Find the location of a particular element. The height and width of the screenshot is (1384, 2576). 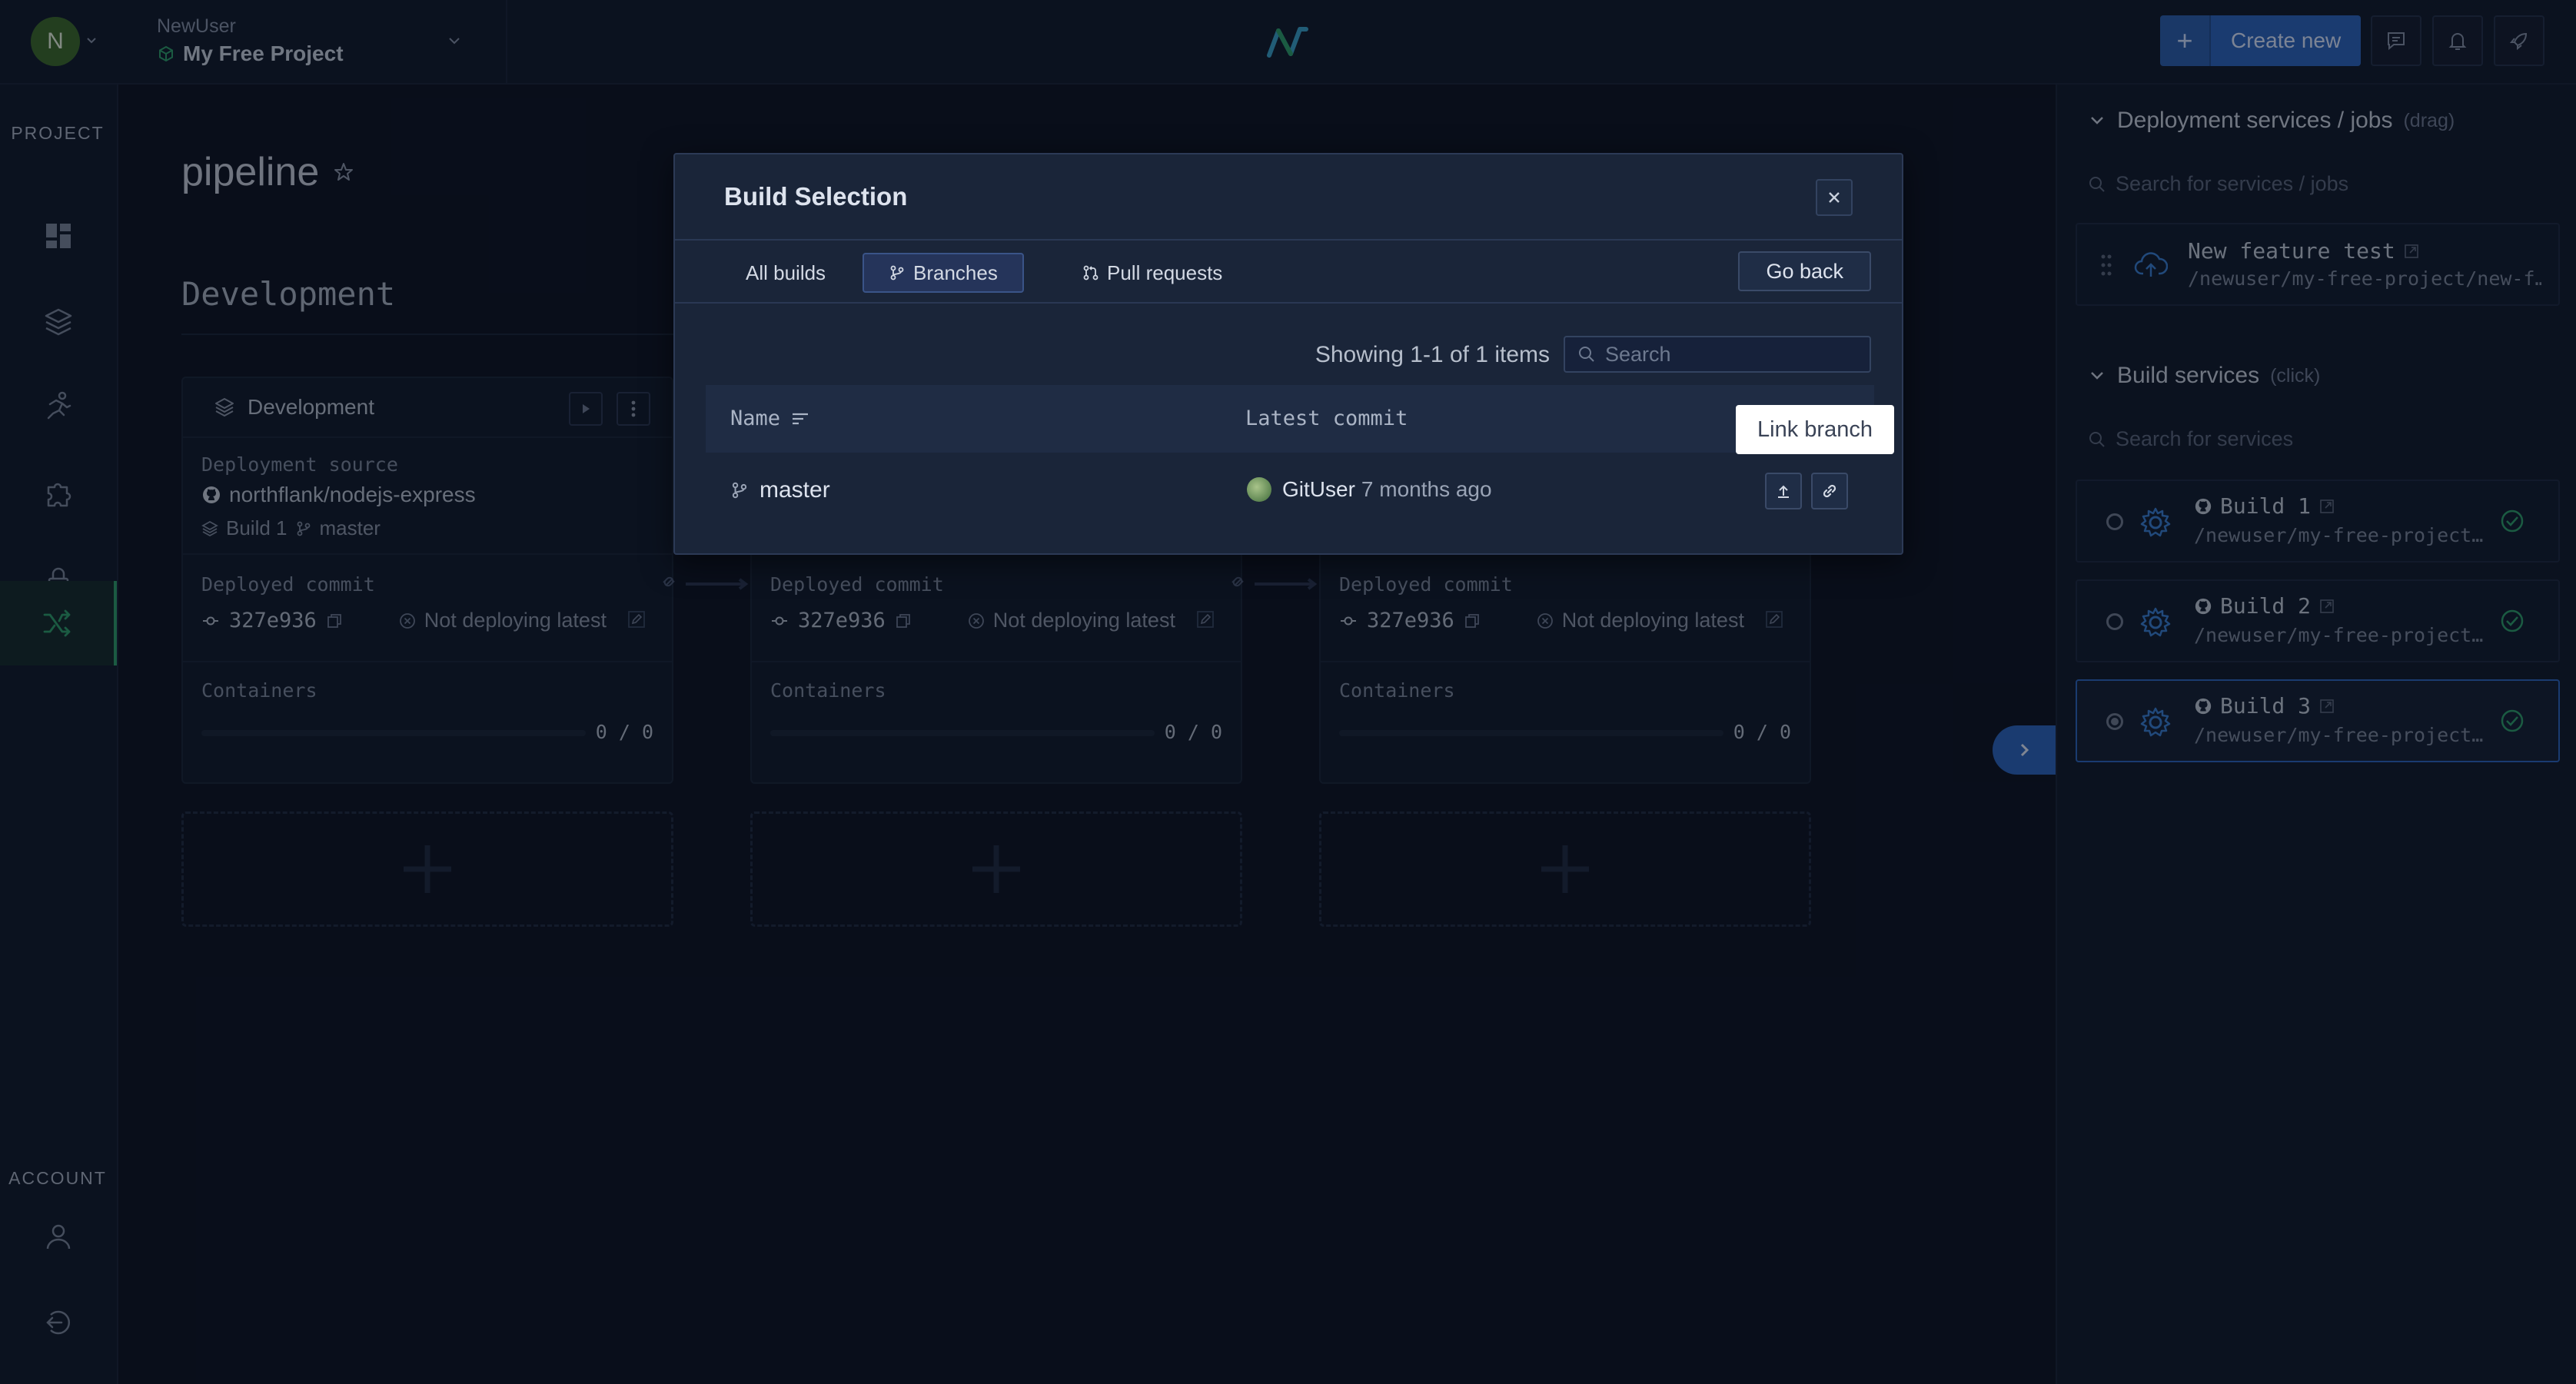

search-icon is located at coordinates (1586, 354).